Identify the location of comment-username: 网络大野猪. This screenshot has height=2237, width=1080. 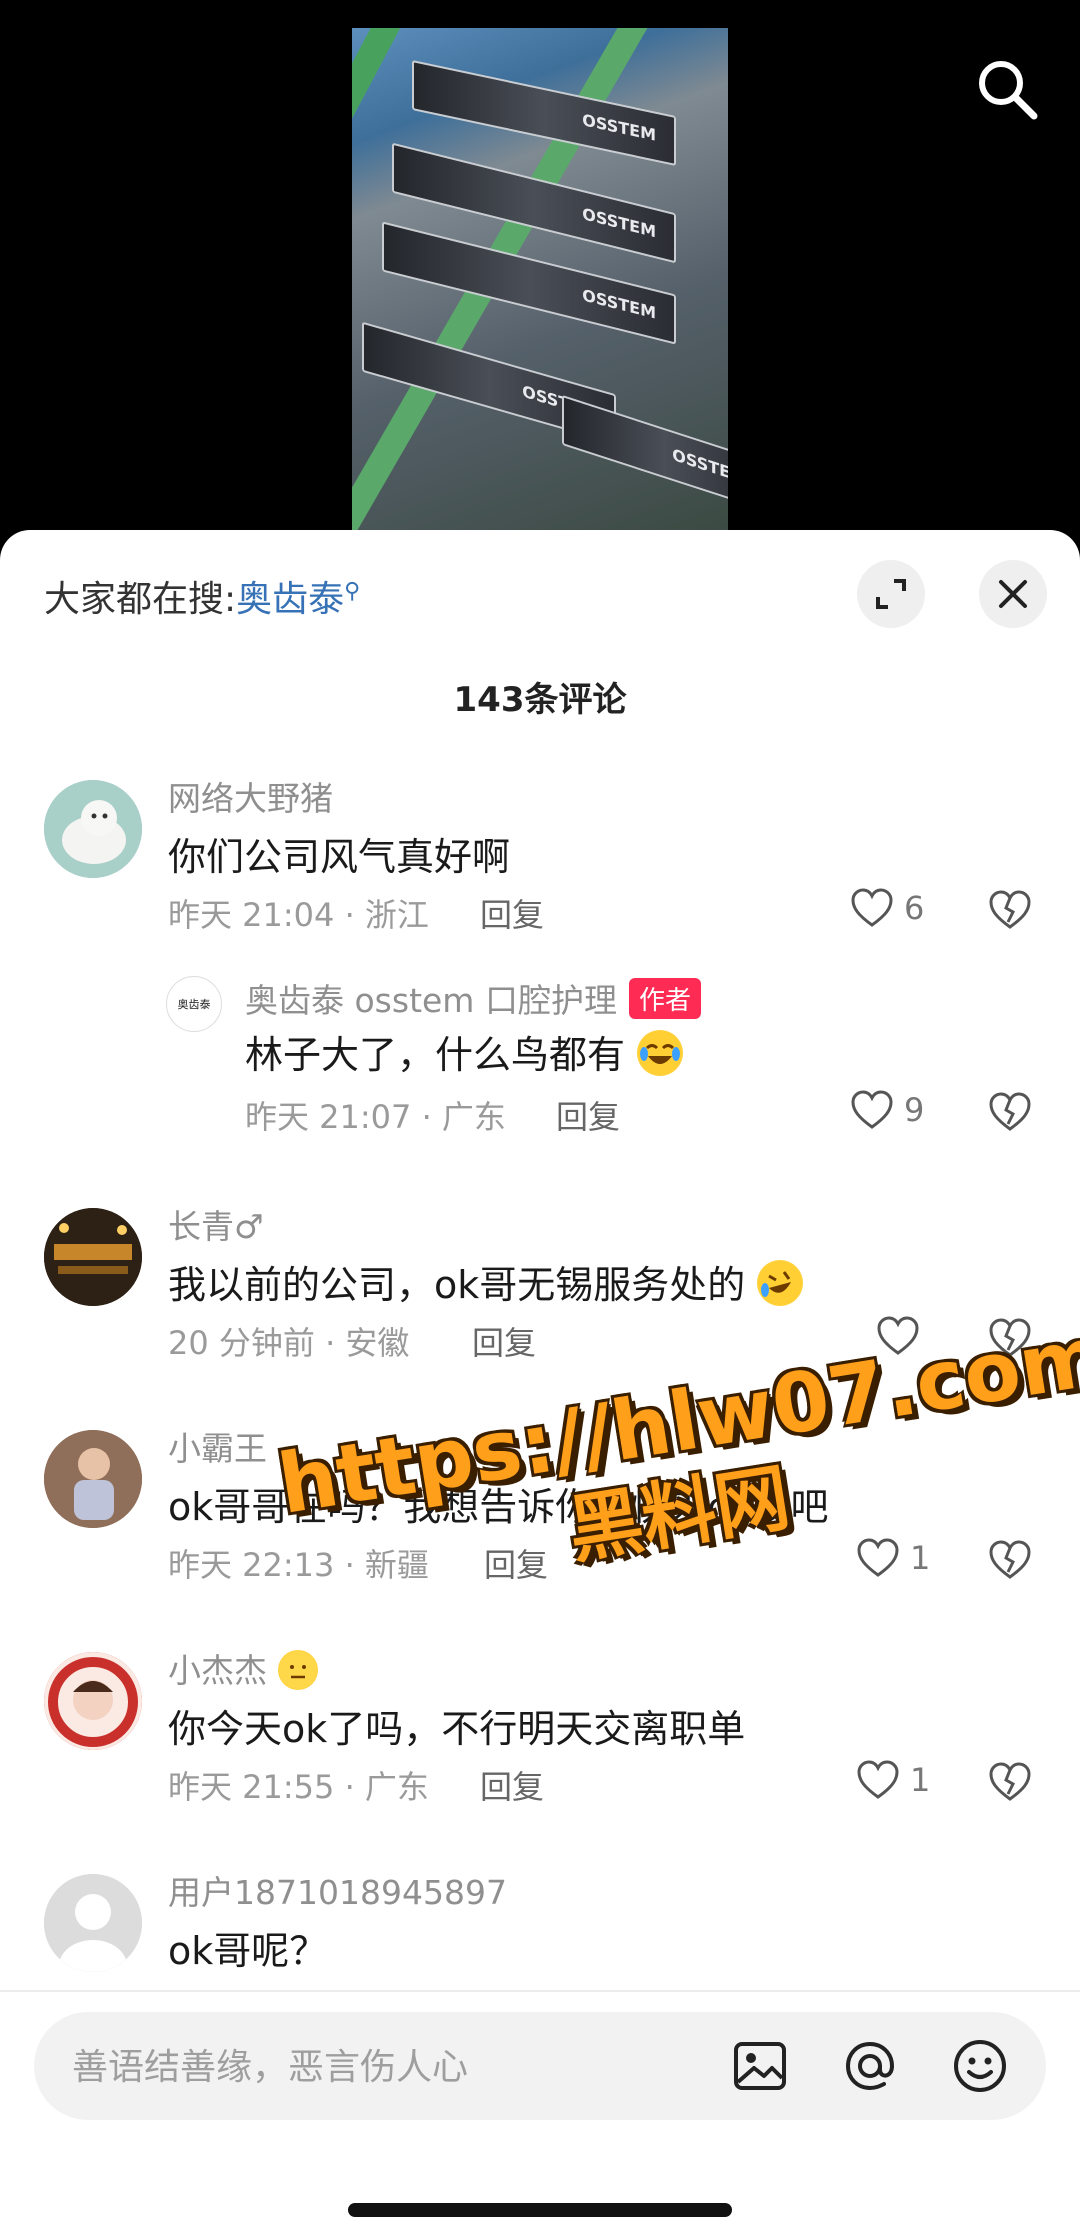
(250, 796).